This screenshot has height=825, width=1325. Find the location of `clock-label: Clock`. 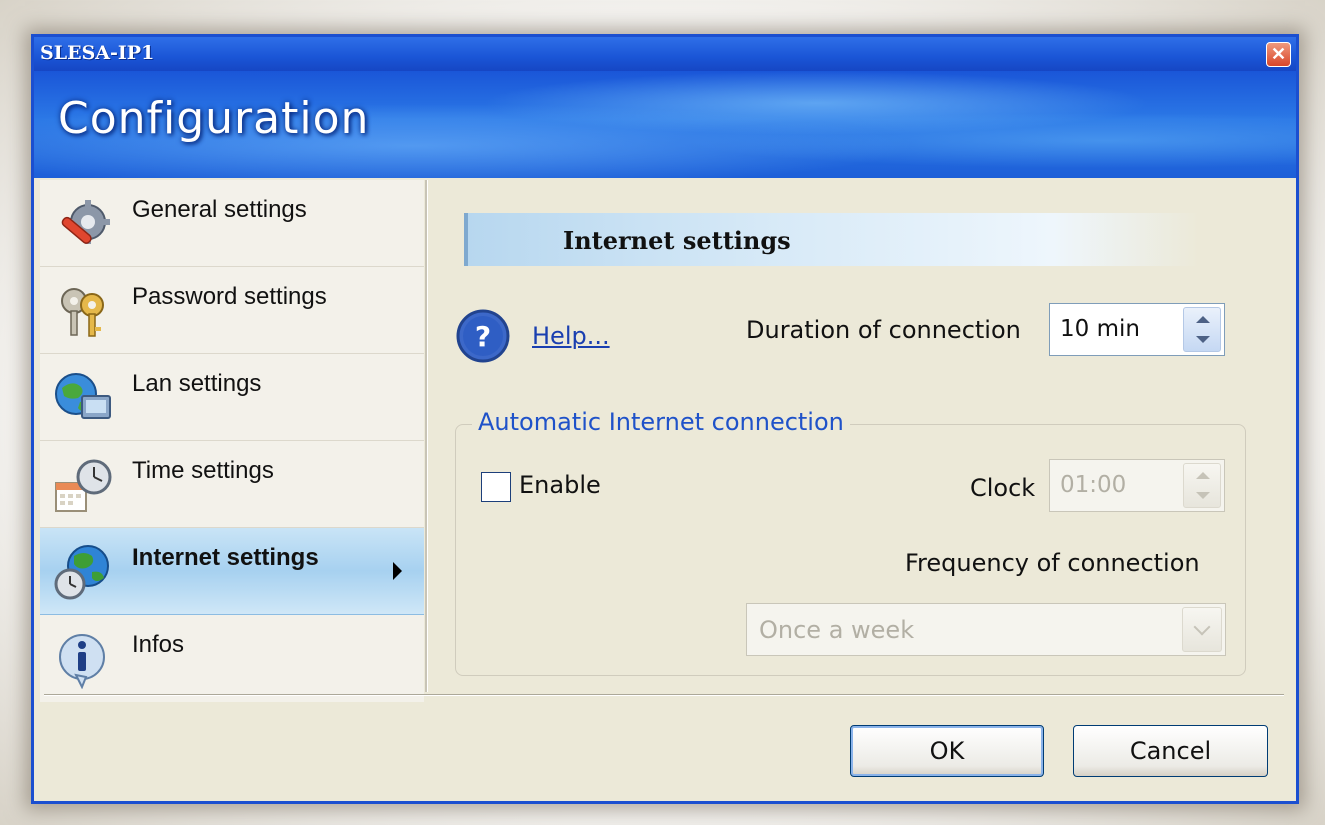

clock-label: Clock is located at coordinates (1003, 488).